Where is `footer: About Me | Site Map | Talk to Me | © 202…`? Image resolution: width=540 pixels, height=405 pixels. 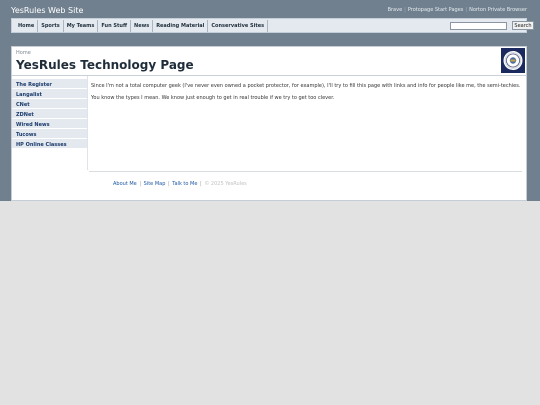
footer: About Me | Site Map | Talk to Me | © 202… is located at coordinates (180, 184).